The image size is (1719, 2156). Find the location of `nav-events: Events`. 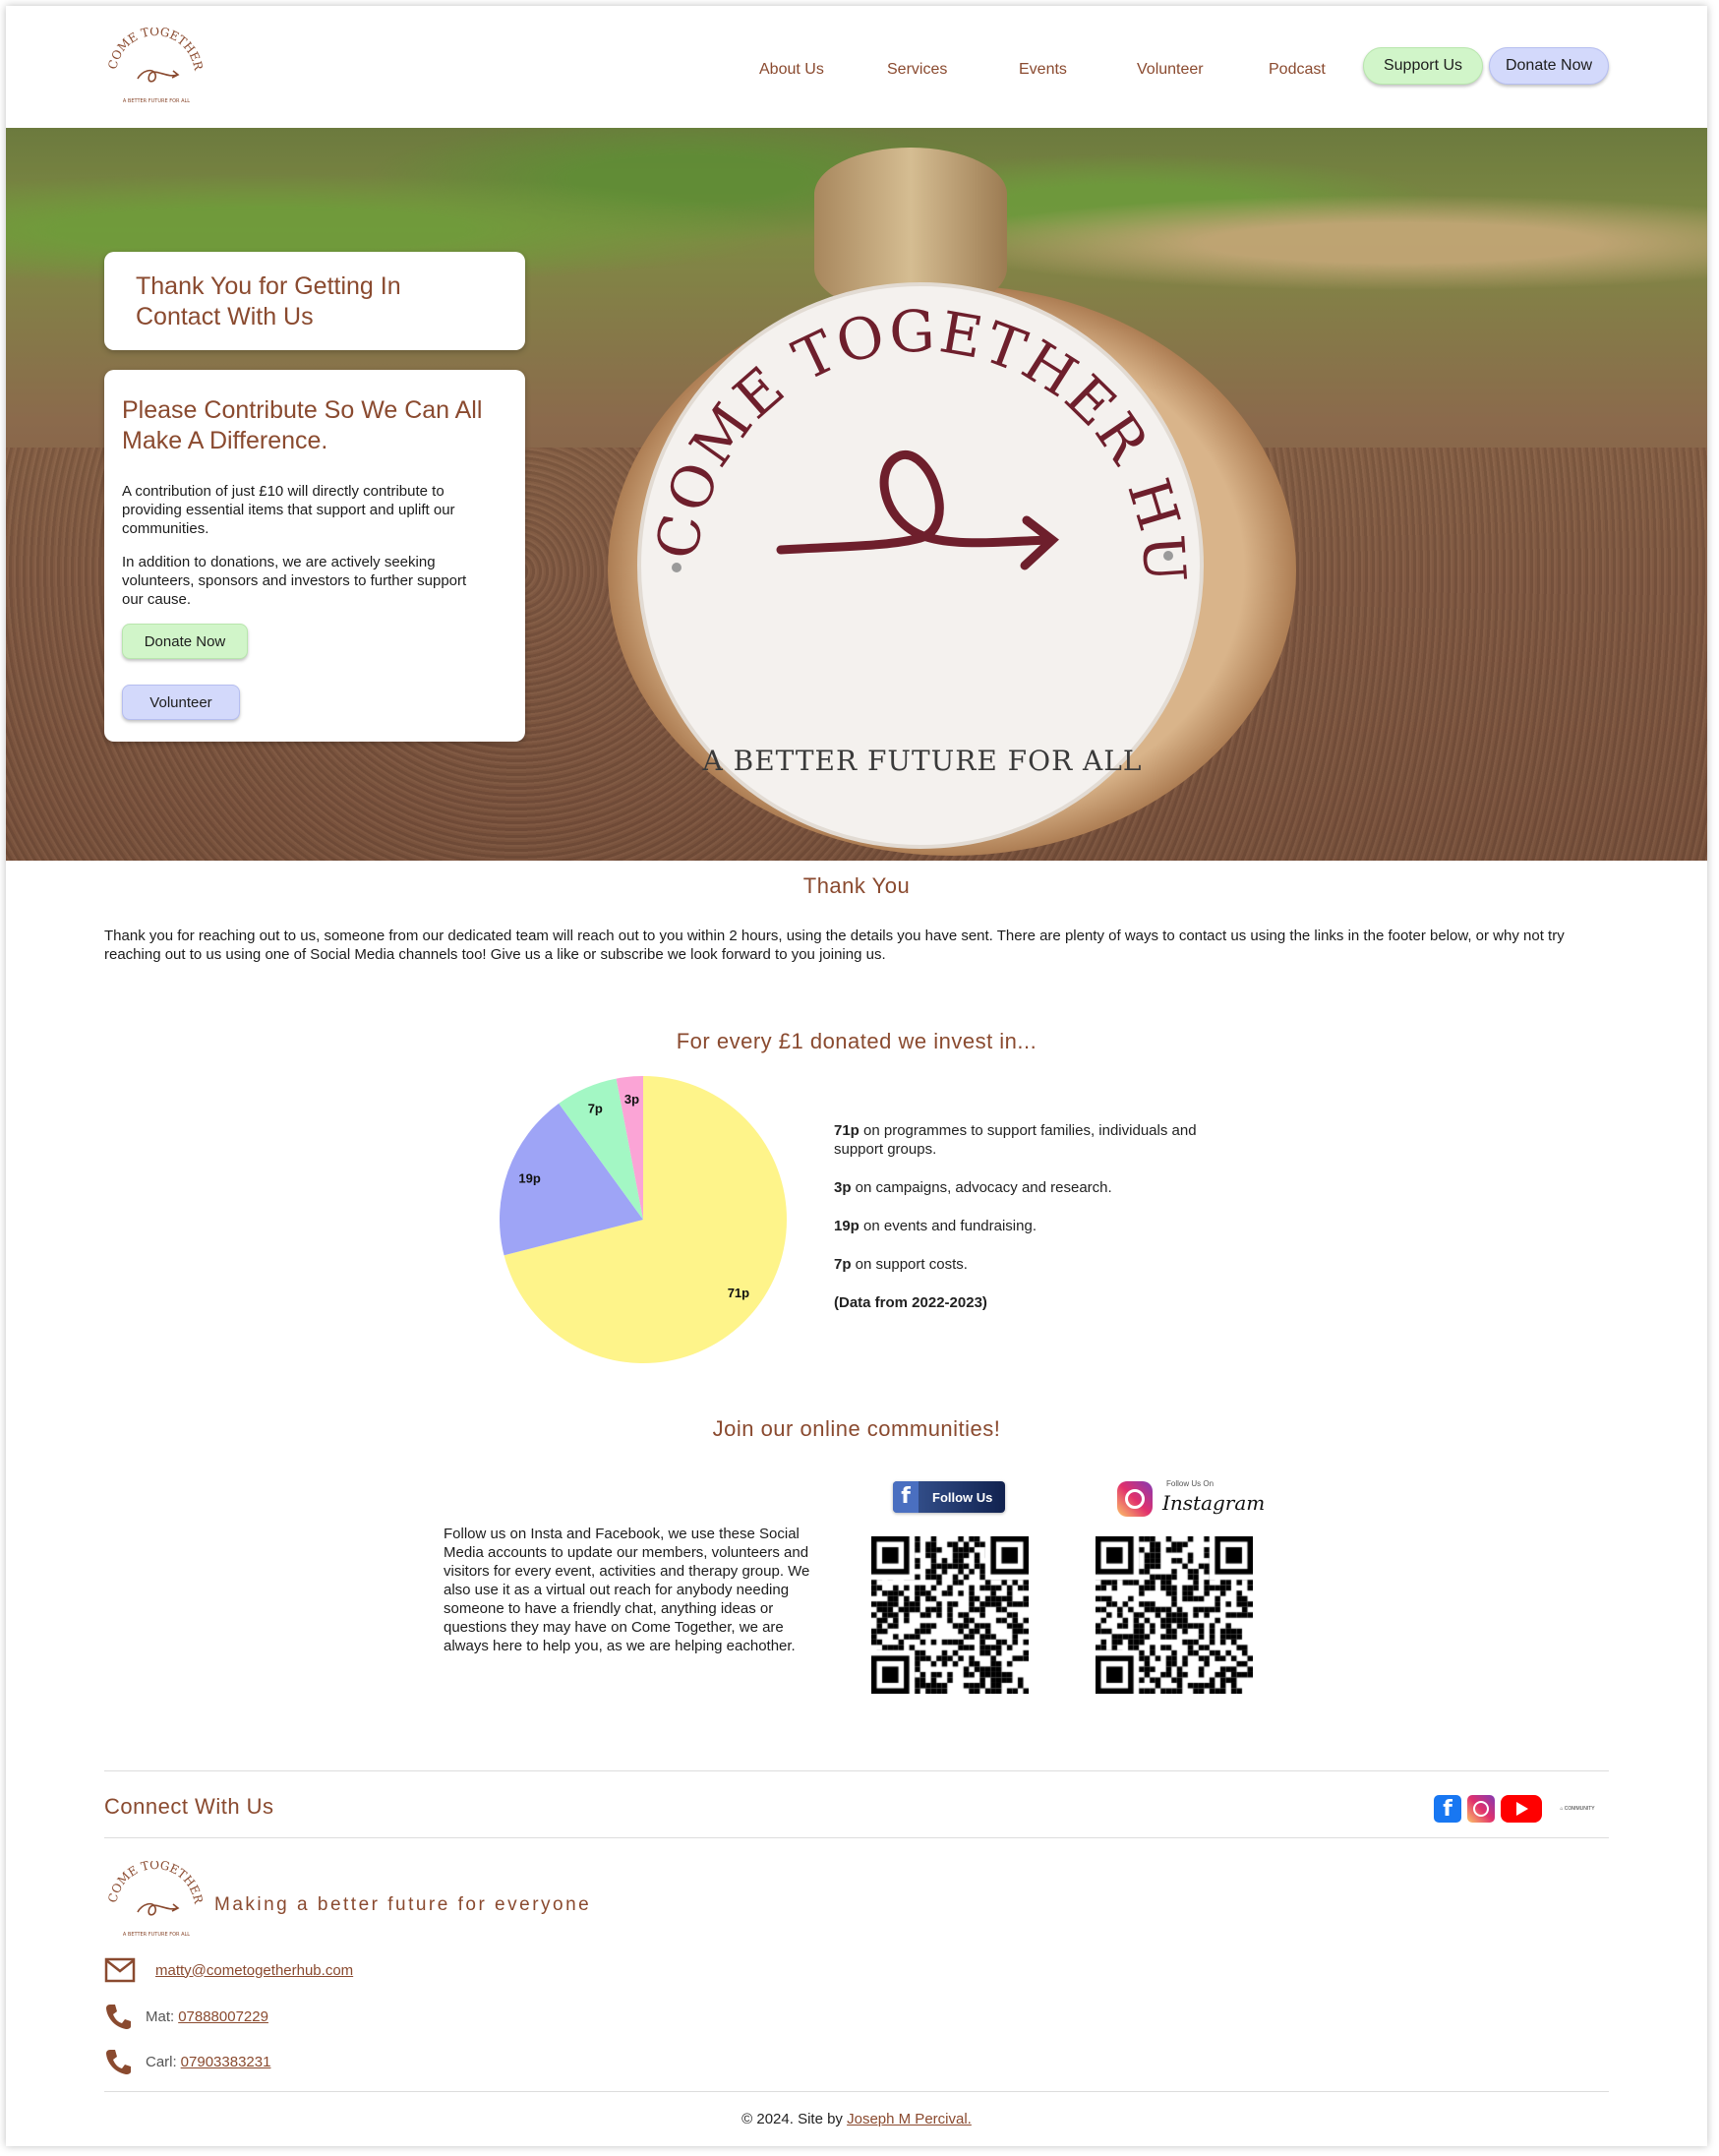

nav-events: Events is located at coordinates (1043, 70).